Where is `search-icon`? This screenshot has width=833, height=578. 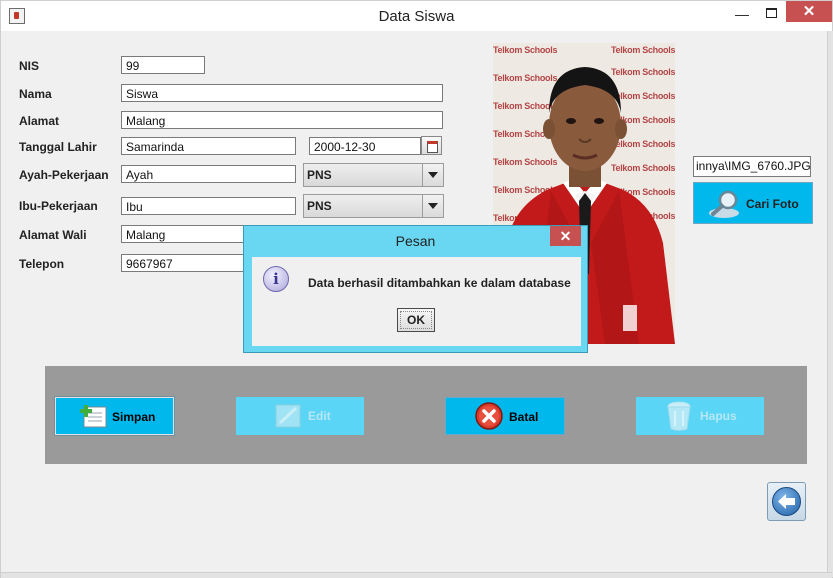
search-icon is located at coordinates (724, 204).